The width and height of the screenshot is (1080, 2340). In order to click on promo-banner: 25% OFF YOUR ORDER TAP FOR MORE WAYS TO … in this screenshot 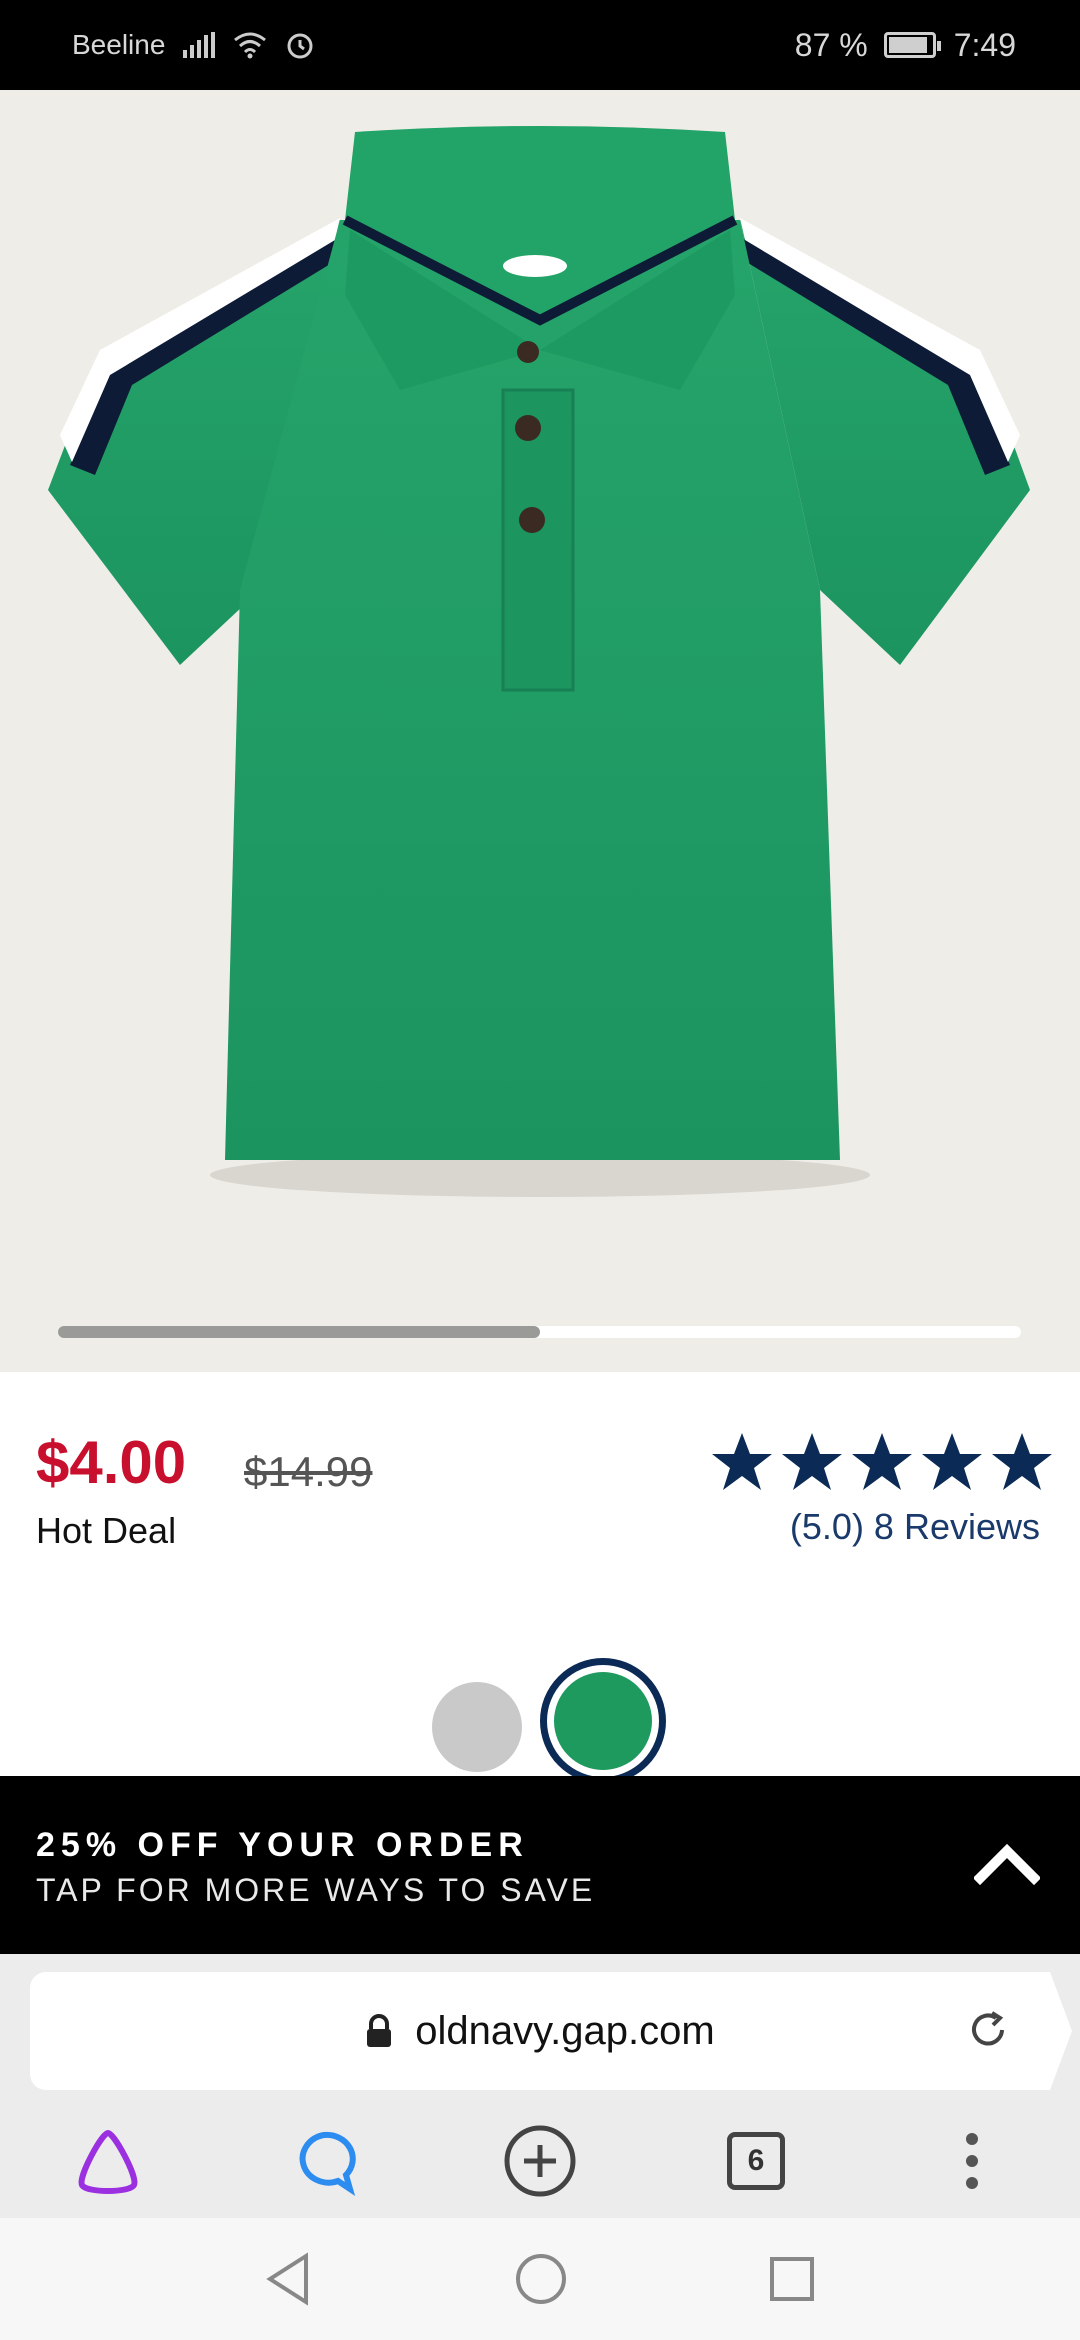, I will do `click(540, 1865)`.